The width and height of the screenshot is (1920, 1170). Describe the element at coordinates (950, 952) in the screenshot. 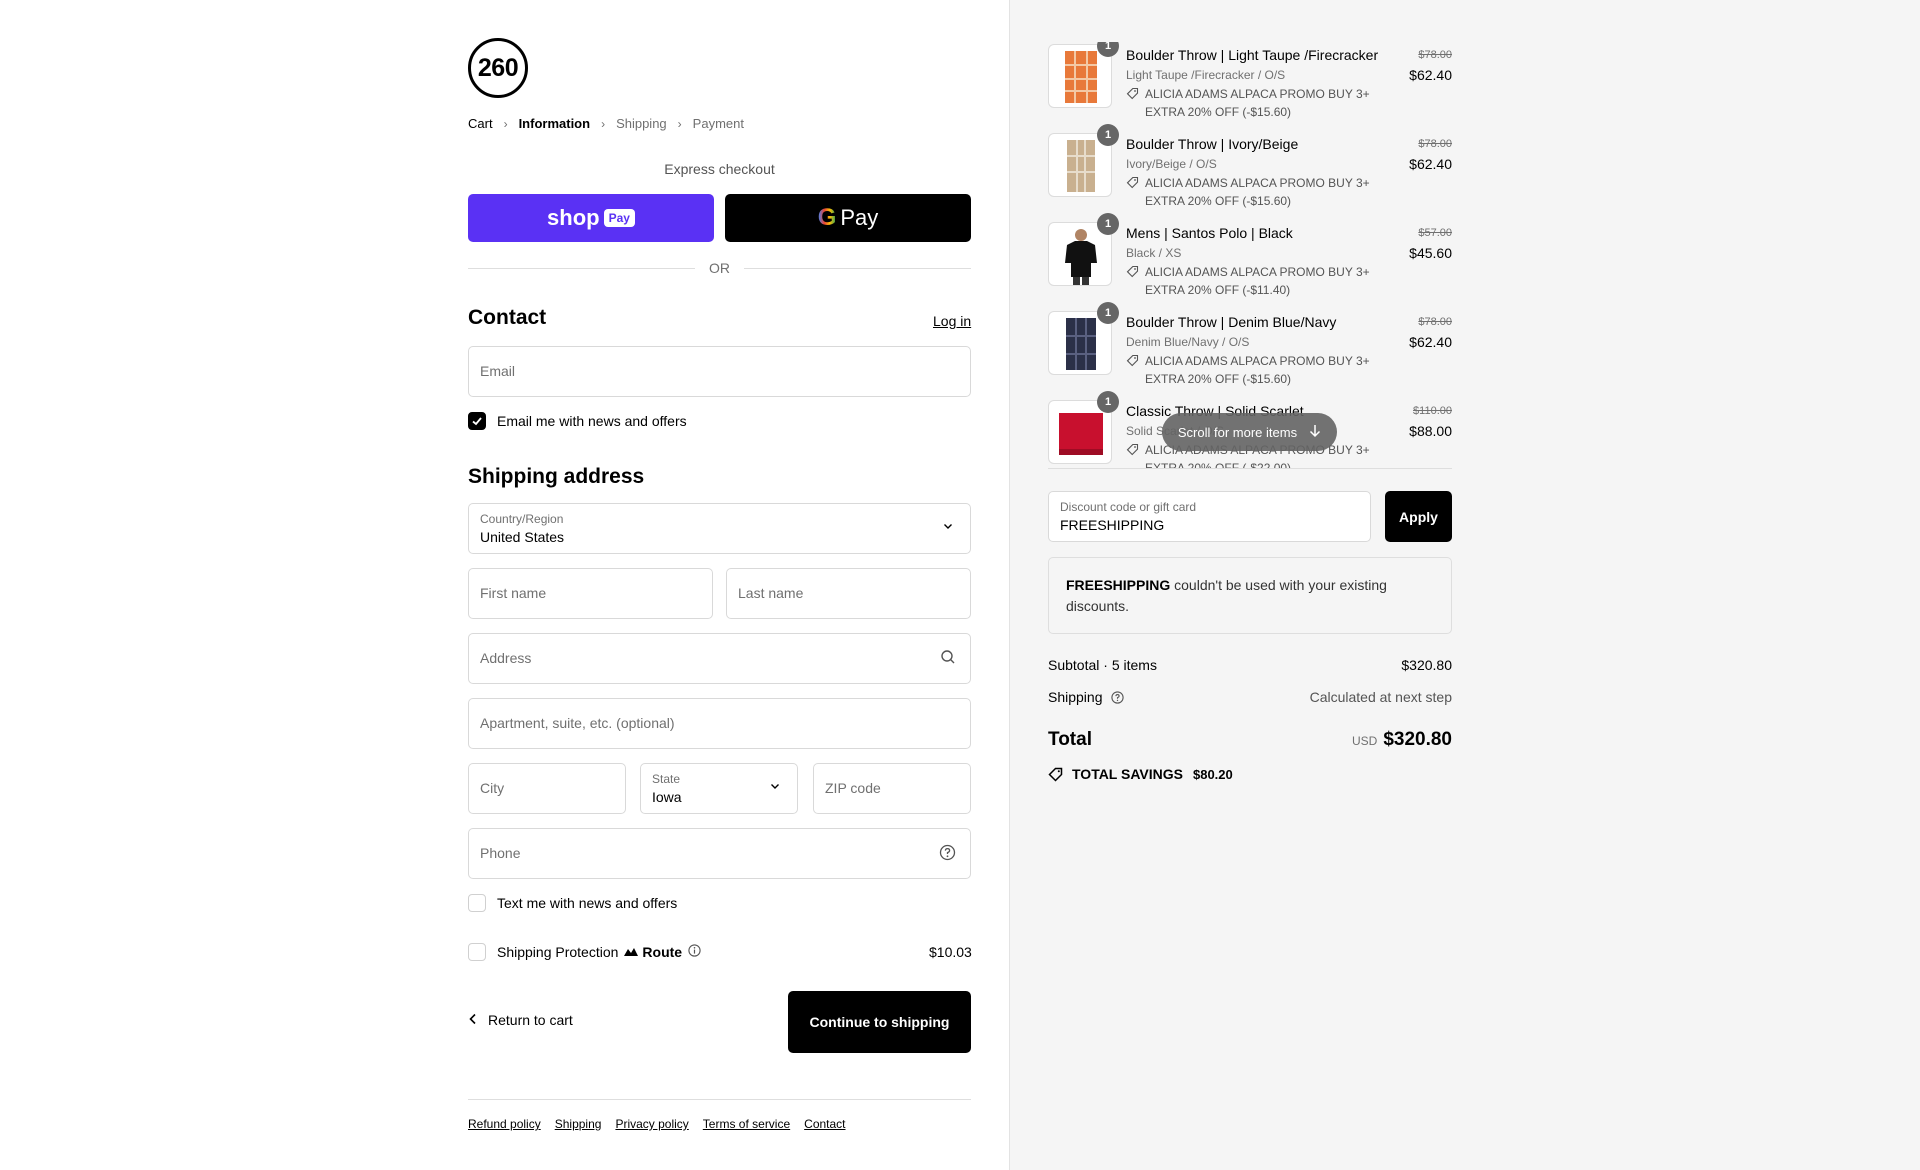

I see `shipping-protection-price: $10.03` at that location.